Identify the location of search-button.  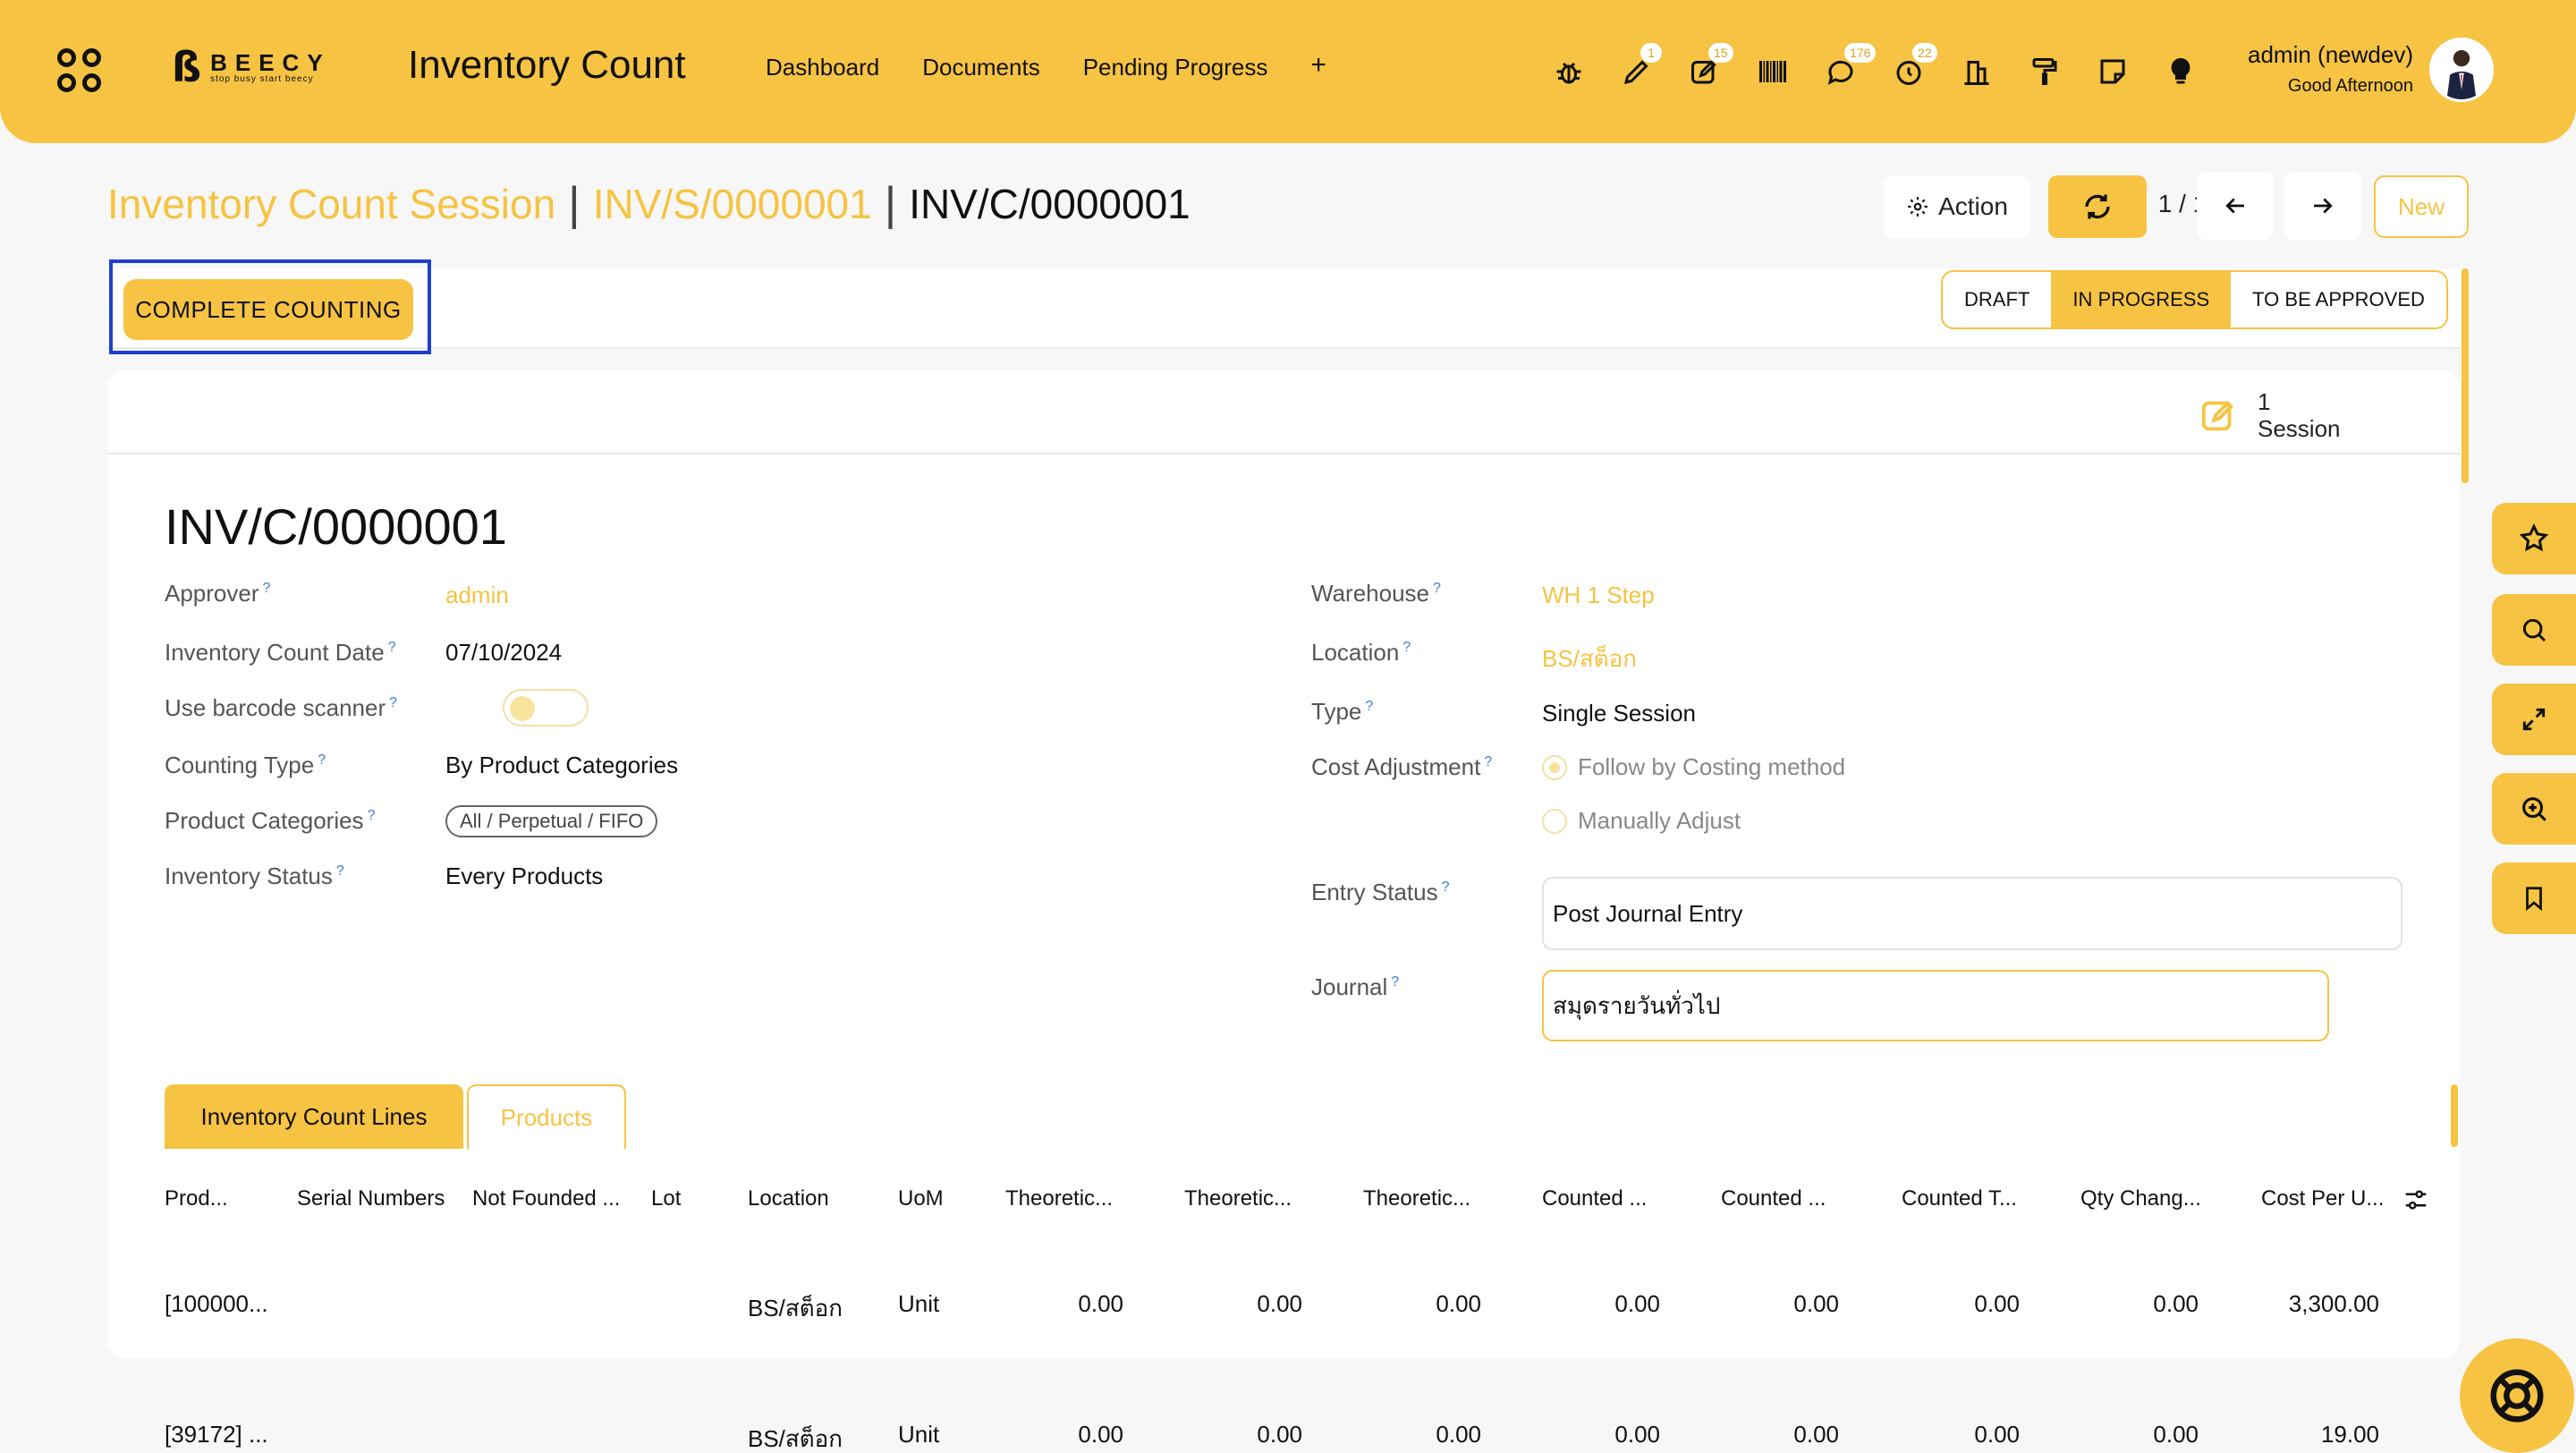
(2534, 630).